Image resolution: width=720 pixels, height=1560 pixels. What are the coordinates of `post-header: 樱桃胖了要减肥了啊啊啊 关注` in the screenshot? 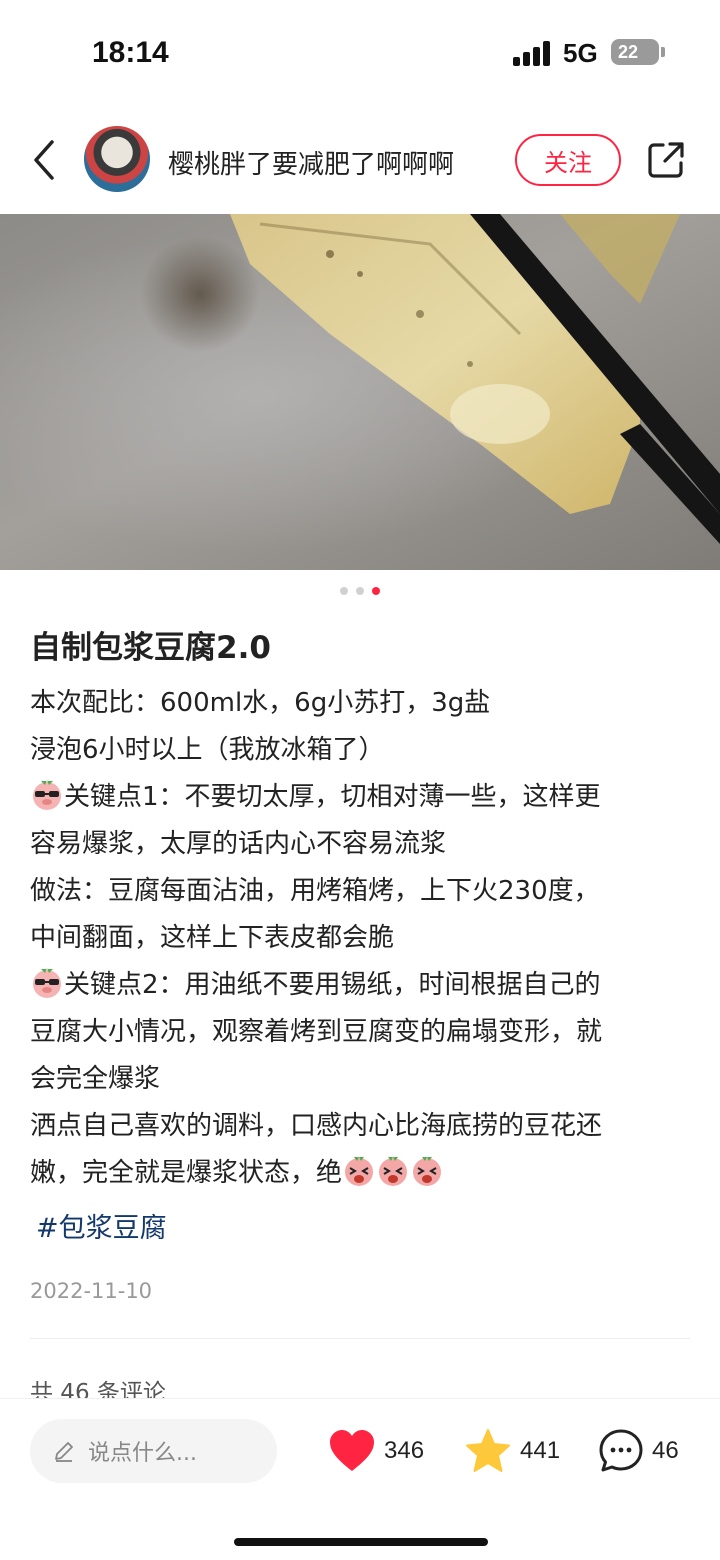 It's located at (360, 160).